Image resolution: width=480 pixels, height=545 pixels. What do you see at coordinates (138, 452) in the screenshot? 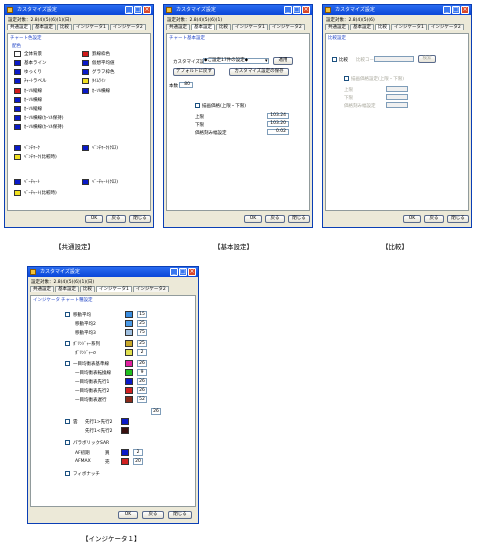
I see `af-field: 2` at bounding box center [138, 452].